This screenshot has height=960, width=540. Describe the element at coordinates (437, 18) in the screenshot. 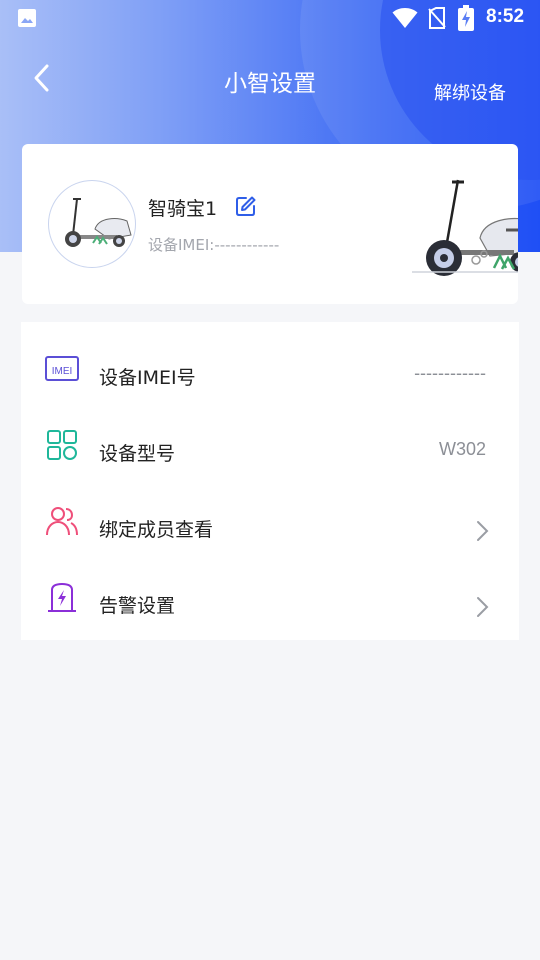

I see `no-sim-icon` at that location.